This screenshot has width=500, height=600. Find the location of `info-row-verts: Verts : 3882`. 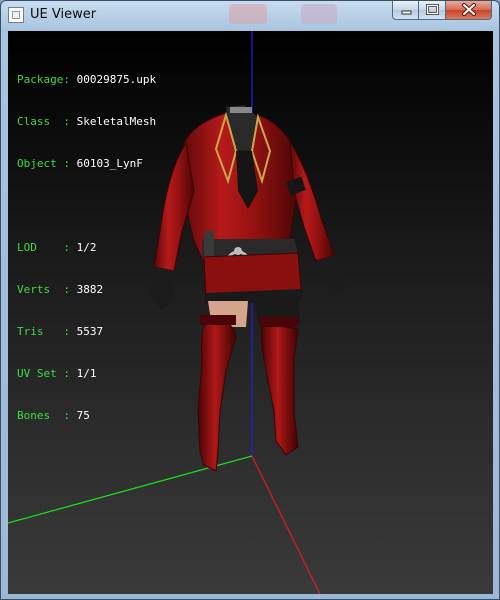

info-row-verts: Verts : 3882 is located at coordinates (86, 290).